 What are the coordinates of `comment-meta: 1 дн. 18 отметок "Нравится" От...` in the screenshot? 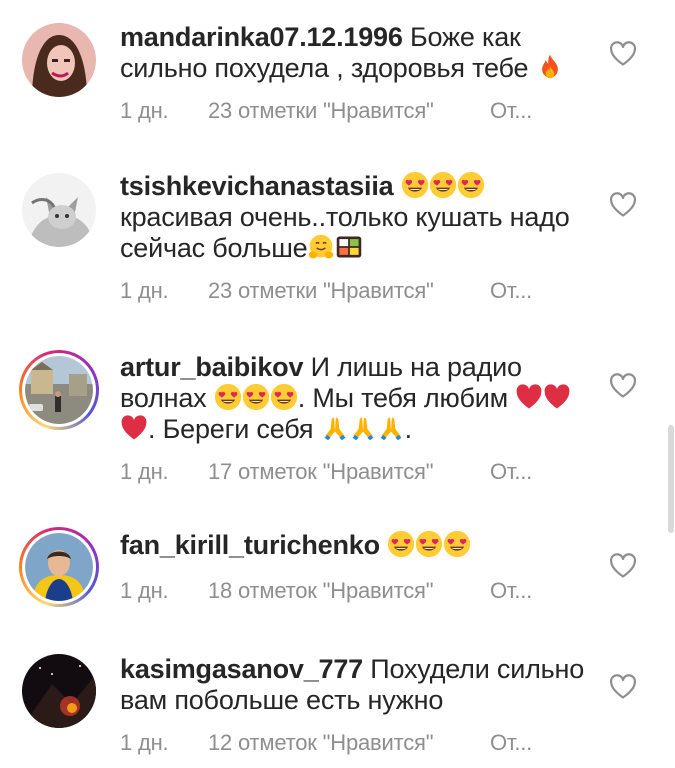 It's located at (326, 591).